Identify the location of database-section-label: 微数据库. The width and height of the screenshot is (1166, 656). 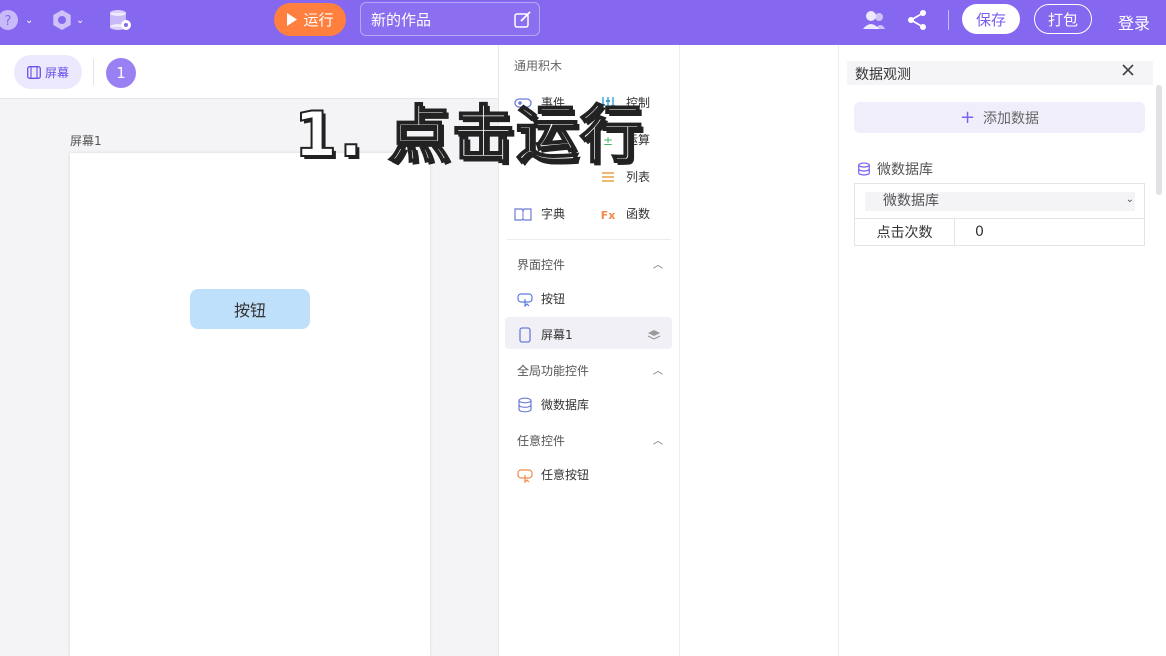
(895, 169).